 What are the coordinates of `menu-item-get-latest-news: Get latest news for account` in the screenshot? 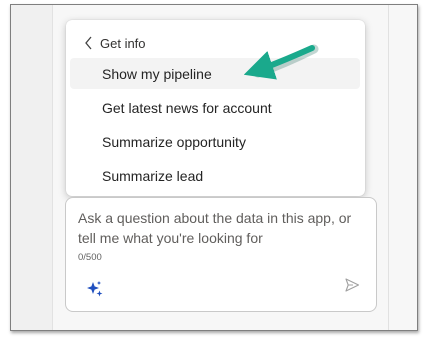 It's located at (215, 107).